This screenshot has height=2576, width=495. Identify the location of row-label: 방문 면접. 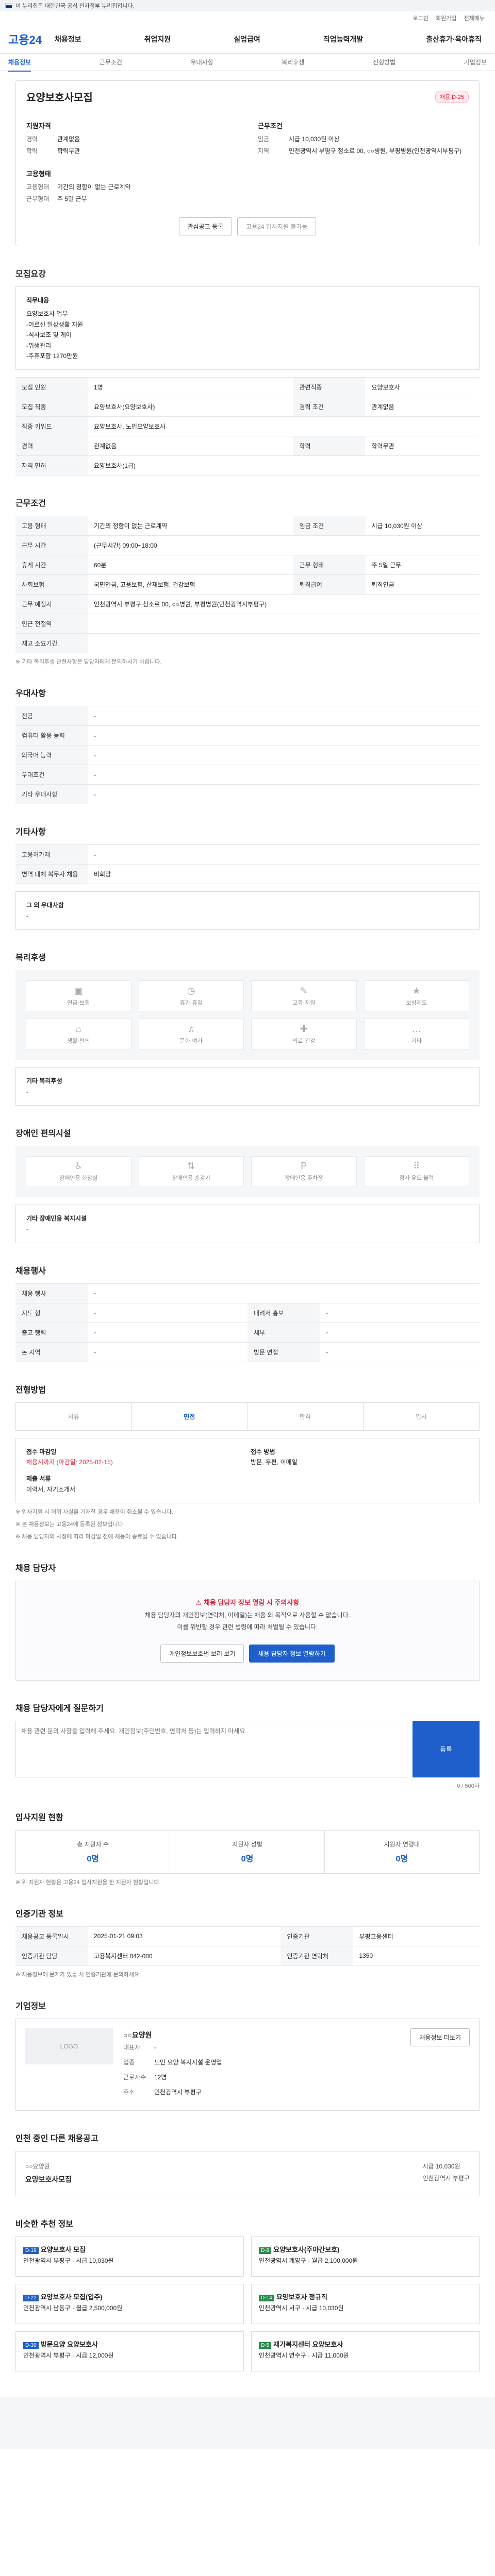
(284, 1352).